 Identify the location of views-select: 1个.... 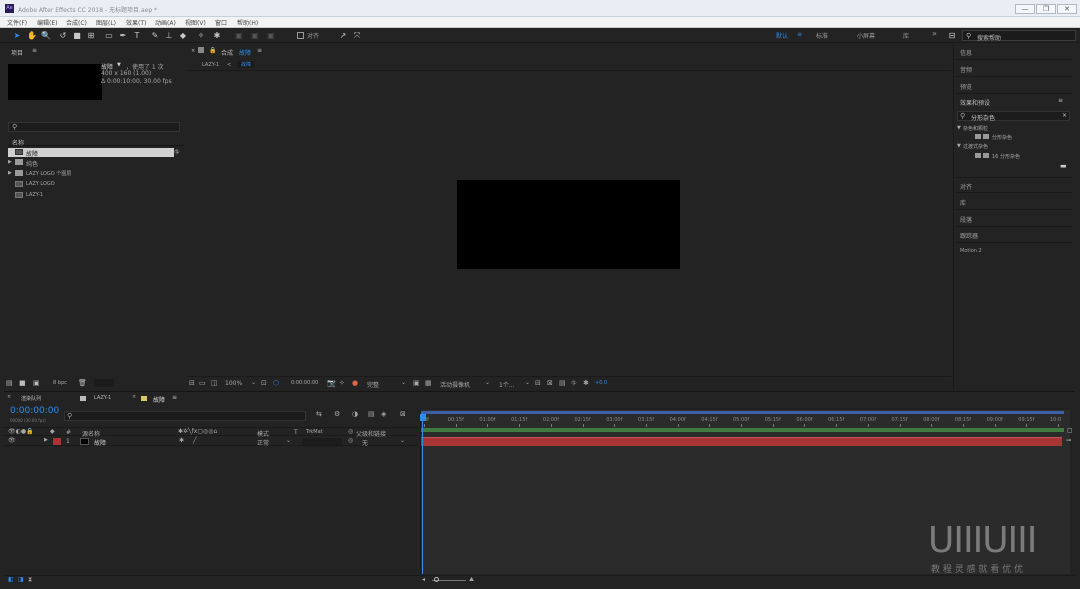
(507, 384).